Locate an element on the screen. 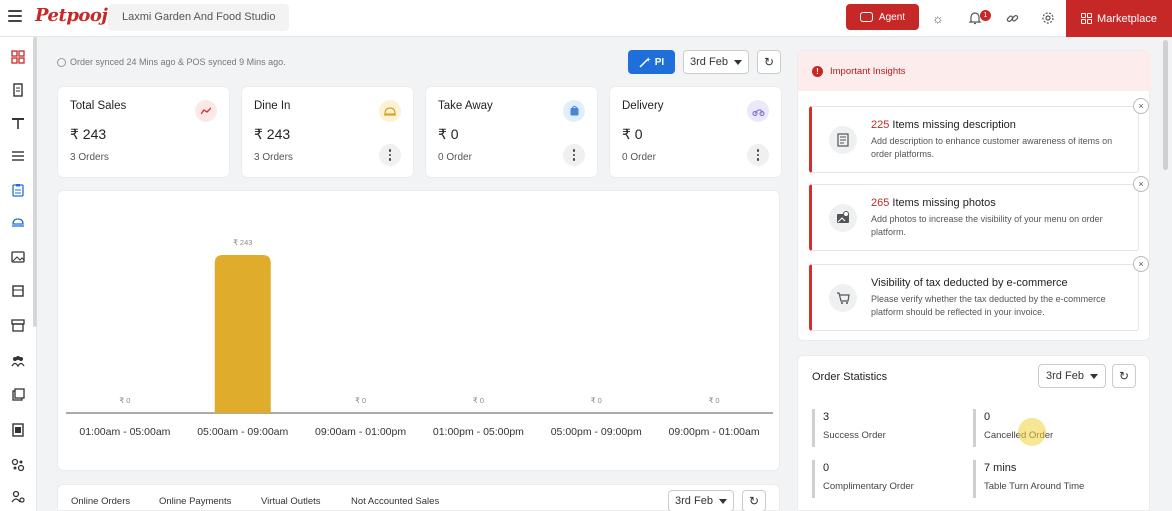  orders-date-select: 3rd Feb is located at coordinates (701, 500).